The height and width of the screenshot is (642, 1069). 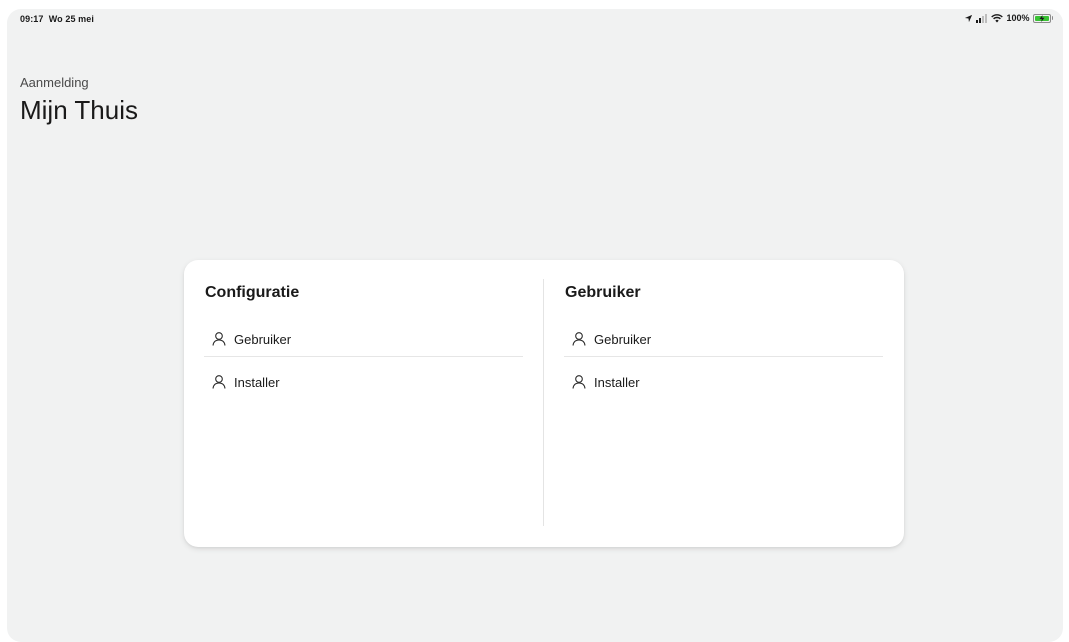 I want to click on status-time: 09:17, so click(x=32, y=19).